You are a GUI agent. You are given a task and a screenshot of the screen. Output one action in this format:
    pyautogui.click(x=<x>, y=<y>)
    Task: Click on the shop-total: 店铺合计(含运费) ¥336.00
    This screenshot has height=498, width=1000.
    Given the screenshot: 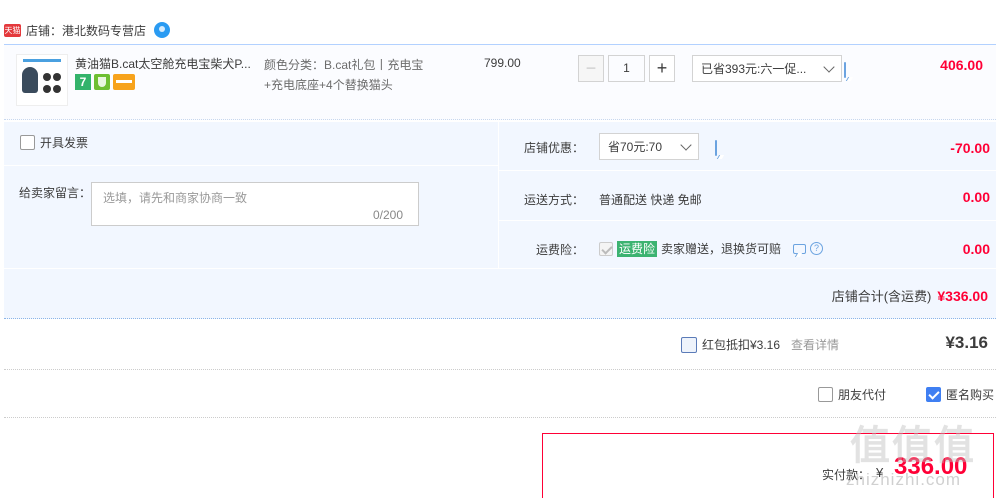 What is the action you would take?
    pyautogui.click(x=910, y=295)
    